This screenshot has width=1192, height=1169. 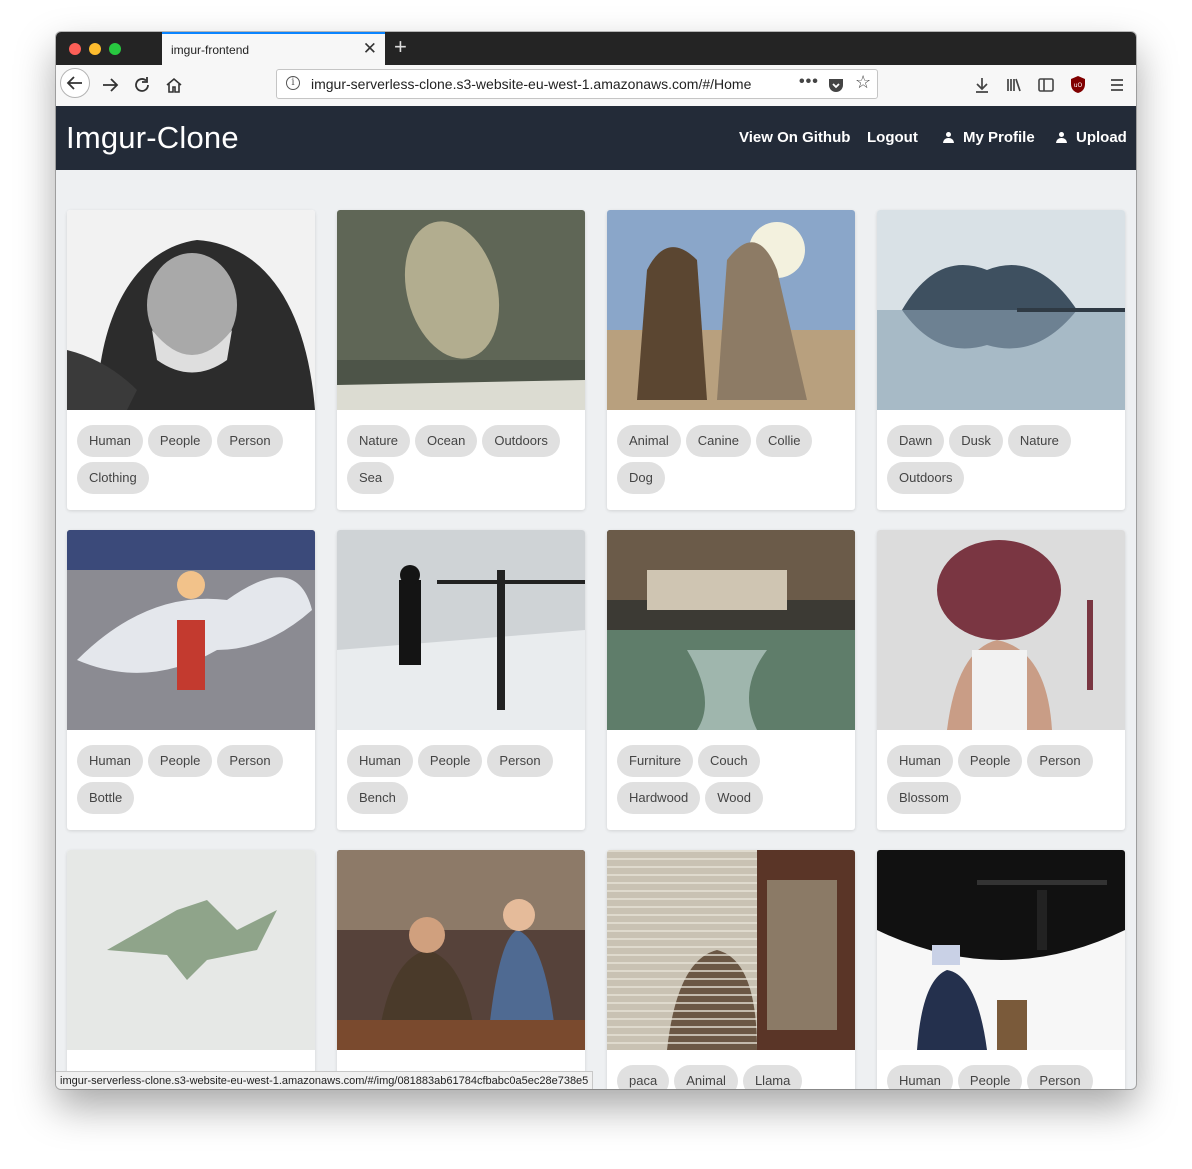 I want to click on tag-chip: Dawn, so click(x=916, y=441).